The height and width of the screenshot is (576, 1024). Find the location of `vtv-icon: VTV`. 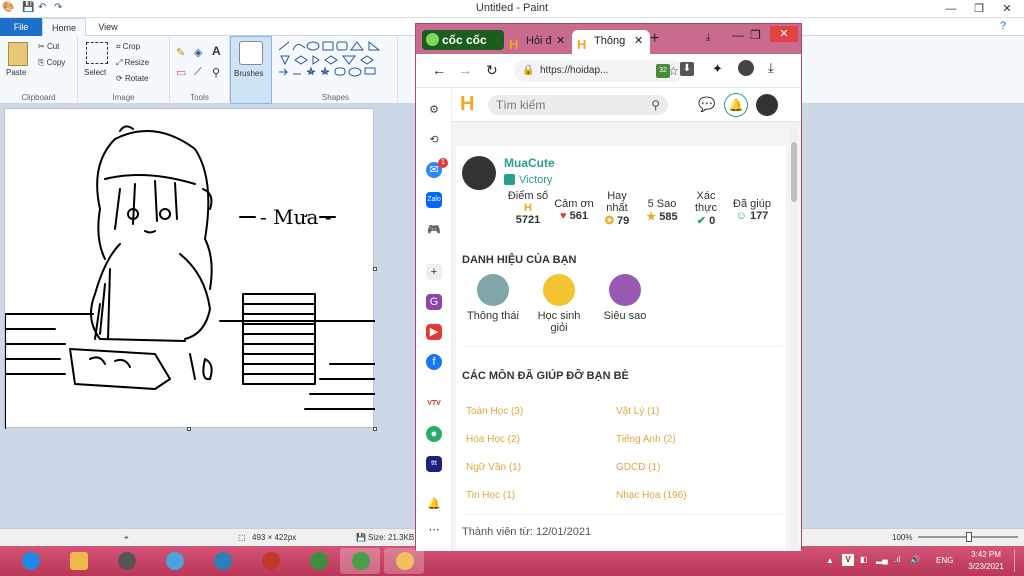

vtv-icon: VTV is located at coordinates (434, 404).